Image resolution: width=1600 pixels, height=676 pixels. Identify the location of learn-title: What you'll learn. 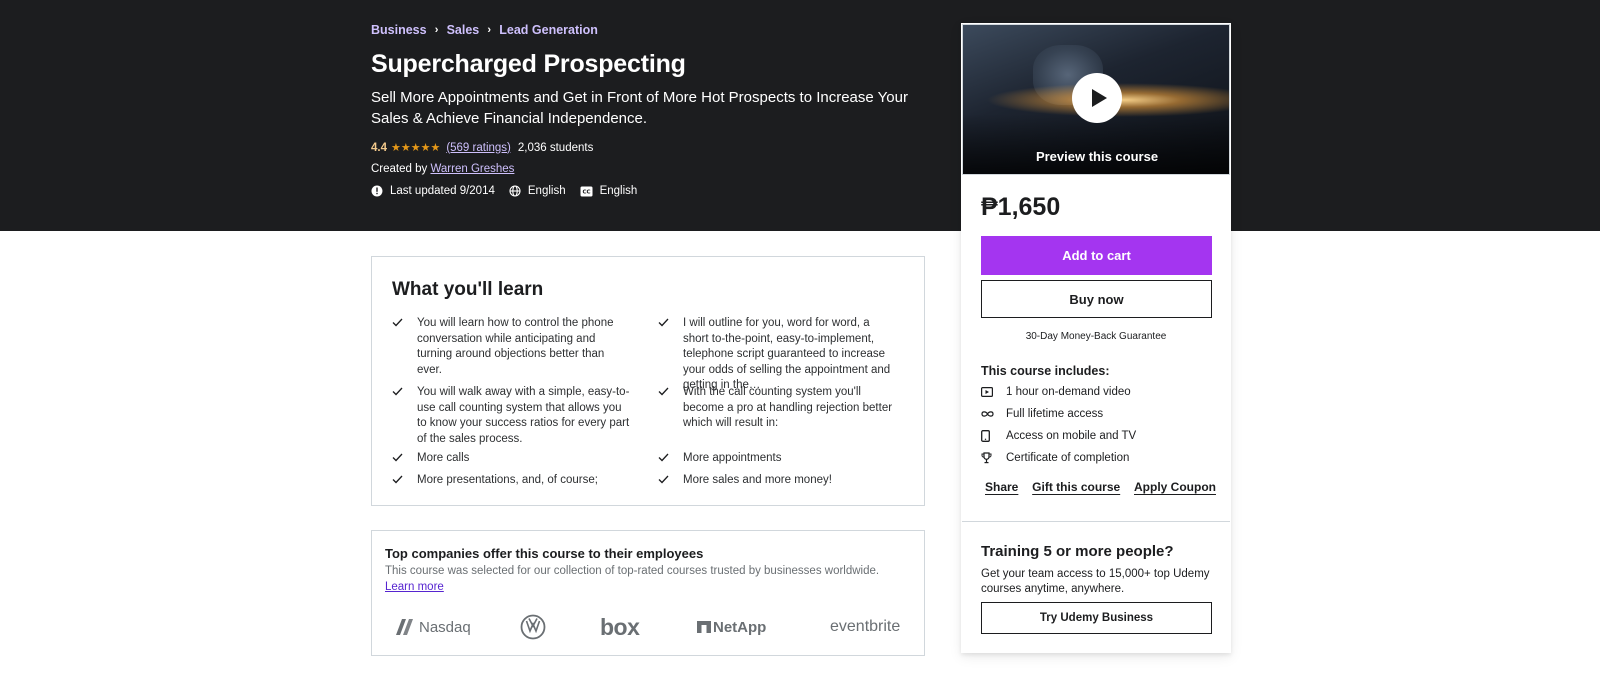
(468, 289).